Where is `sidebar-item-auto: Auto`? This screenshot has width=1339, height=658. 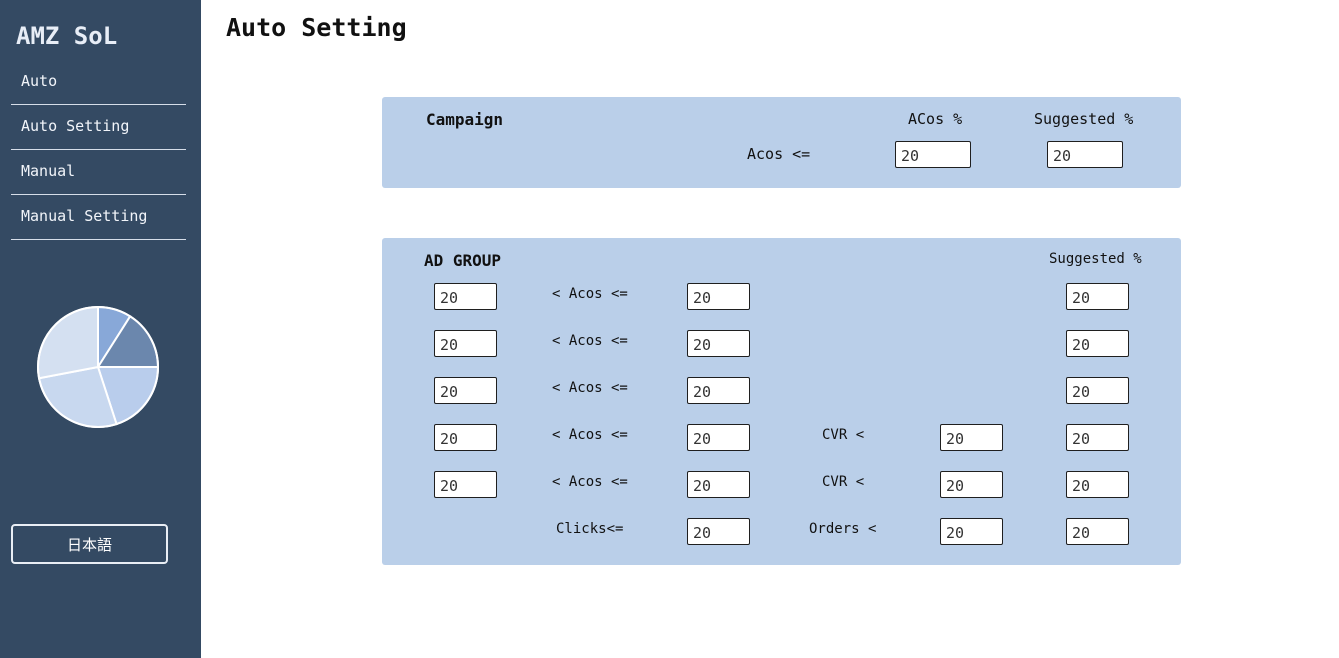
sidebar-item-auto: Auto is located at coordinates (98, 82).